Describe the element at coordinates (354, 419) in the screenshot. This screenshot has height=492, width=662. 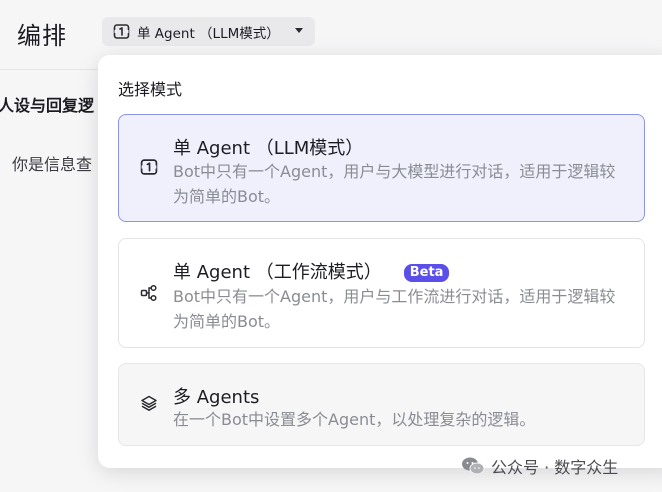
I see `option-description: 在一个Bot中设置多个Agent，以处理复杂的逻辑。` at that location.